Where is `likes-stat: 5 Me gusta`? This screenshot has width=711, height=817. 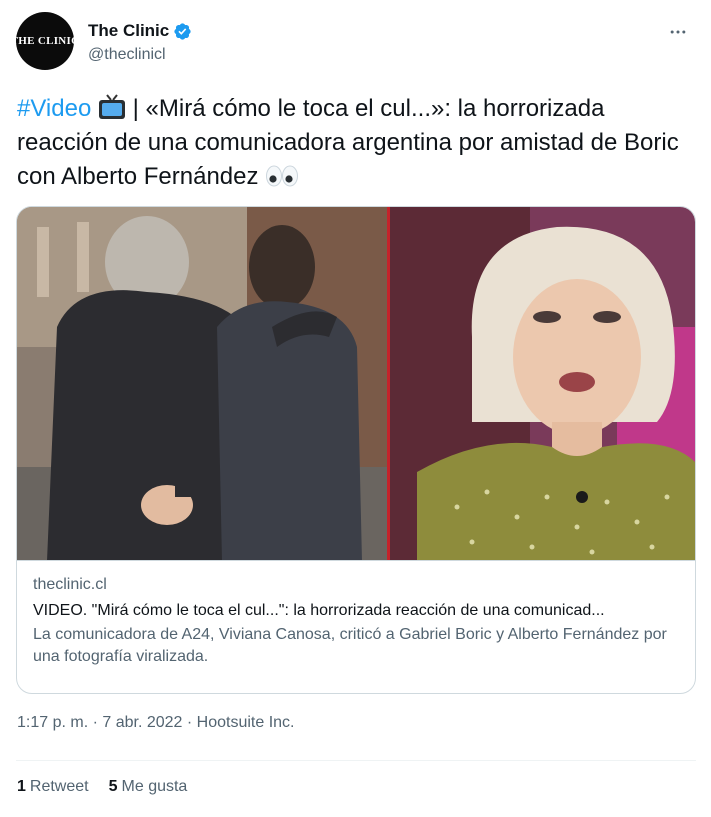
likes-stat: 5 Me gusta is located at coordinates (148, 787).